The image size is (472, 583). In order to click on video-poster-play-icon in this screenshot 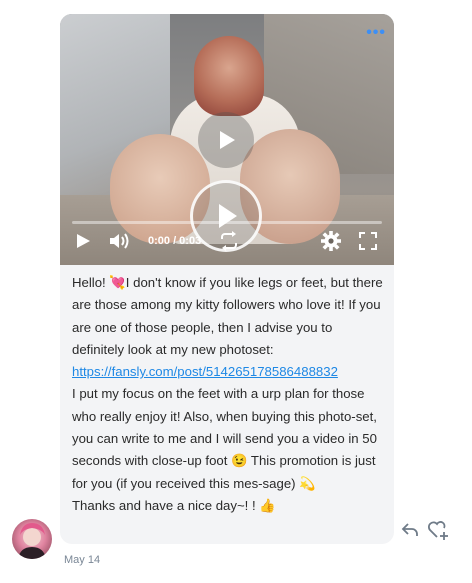, I will do `click(226, 140)`.